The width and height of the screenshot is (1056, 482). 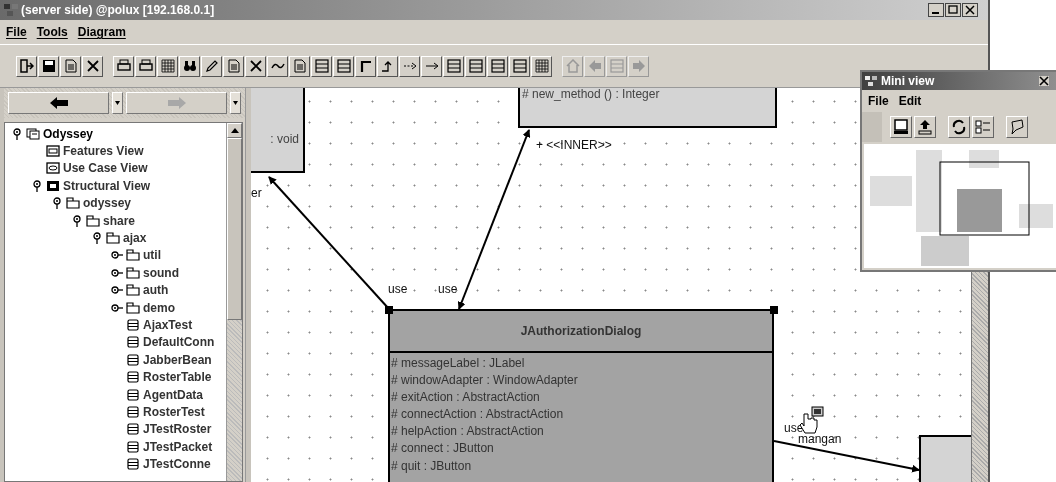 I want to click on tree-item: share, so click(x=119, y=220).